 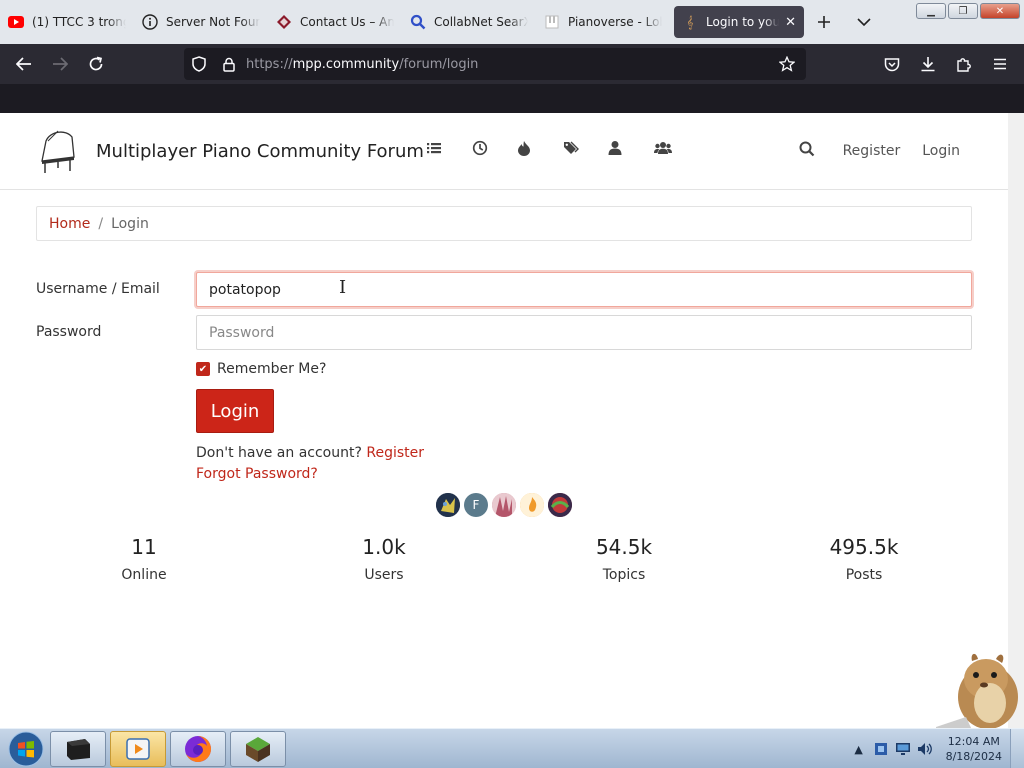 What do you see at coordinates (1000, 11) in the screenshot?
I see `close-window-button: ✕` at bounding box center [1000, 11].